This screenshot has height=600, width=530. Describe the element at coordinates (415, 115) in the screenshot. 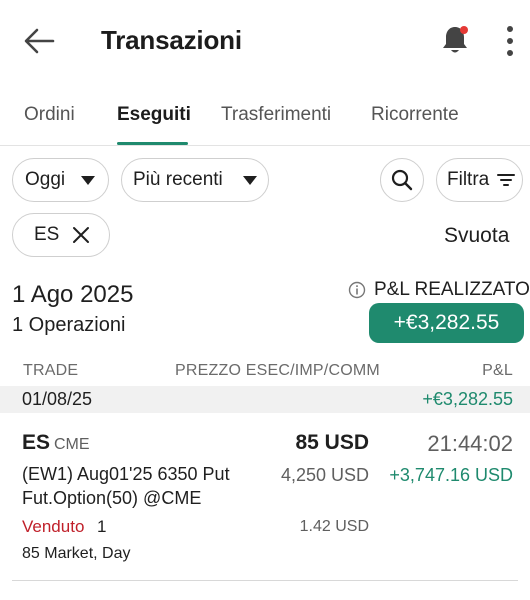

I see `tab-ricorrente: Ricorrente` at that location.